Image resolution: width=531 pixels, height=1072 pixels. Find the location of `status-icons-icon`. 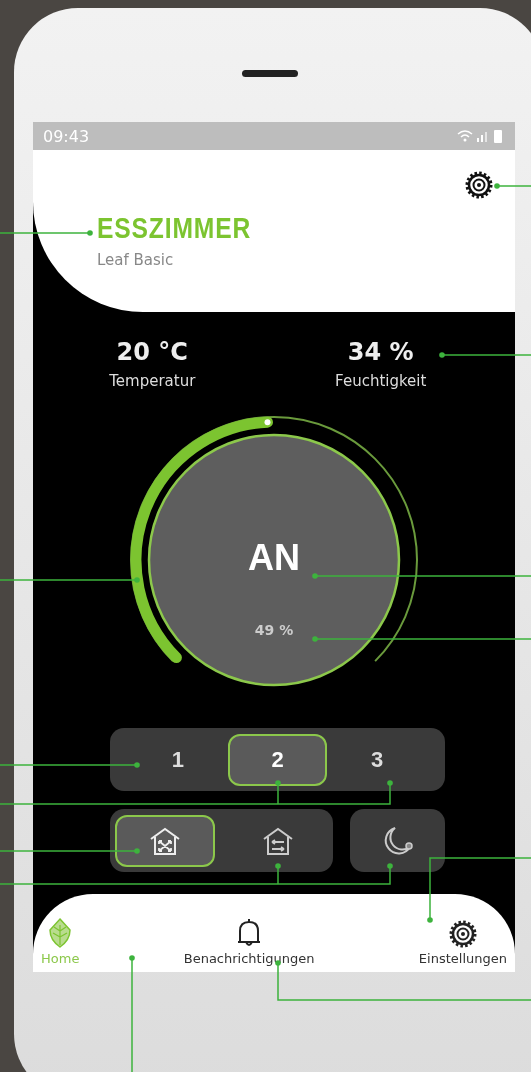

status-icons-icon is located at coordinates (481, 136).